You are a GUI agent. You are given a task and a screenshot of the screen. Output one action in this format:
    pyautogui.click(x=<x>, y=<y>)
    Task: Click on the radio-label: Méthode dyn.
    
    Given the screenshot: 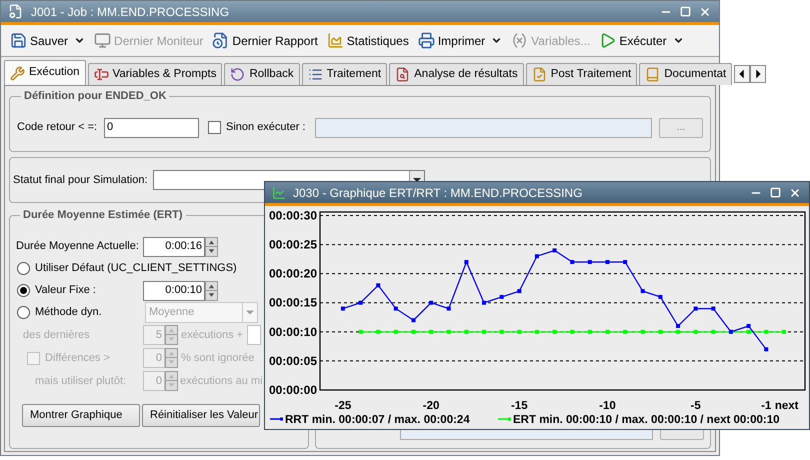 What is the action you would take?
    pyautogui.click(x=68, y=312)
    